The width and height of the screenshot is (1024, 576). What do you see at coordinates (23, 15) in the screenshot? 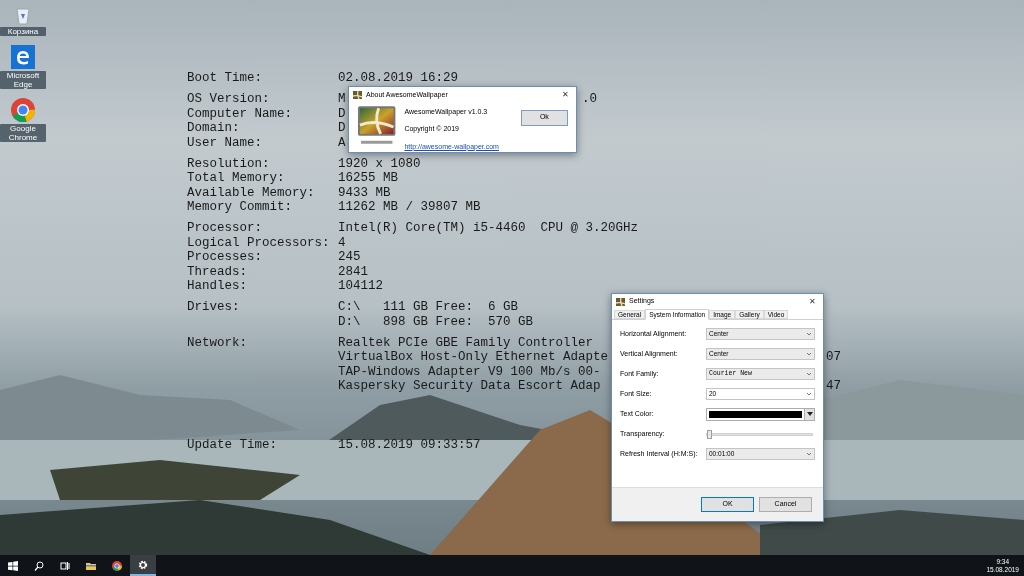
I see `recycle-bin-icon` at bounding box center [23, 15].